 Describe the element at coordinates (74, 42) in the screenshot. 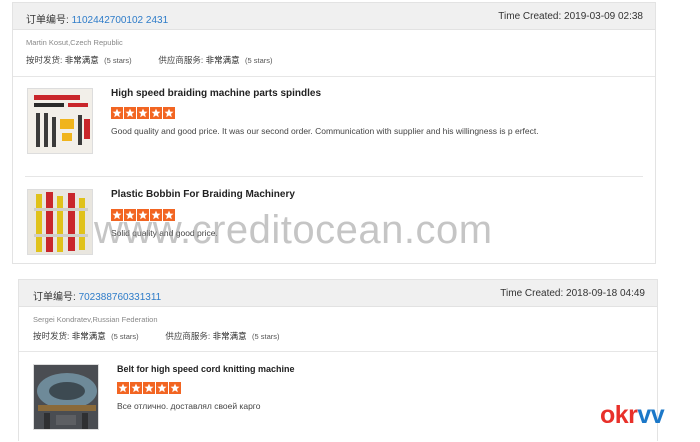

I see `buyer-name: Martin Kosut,Czech Republic` at that location.